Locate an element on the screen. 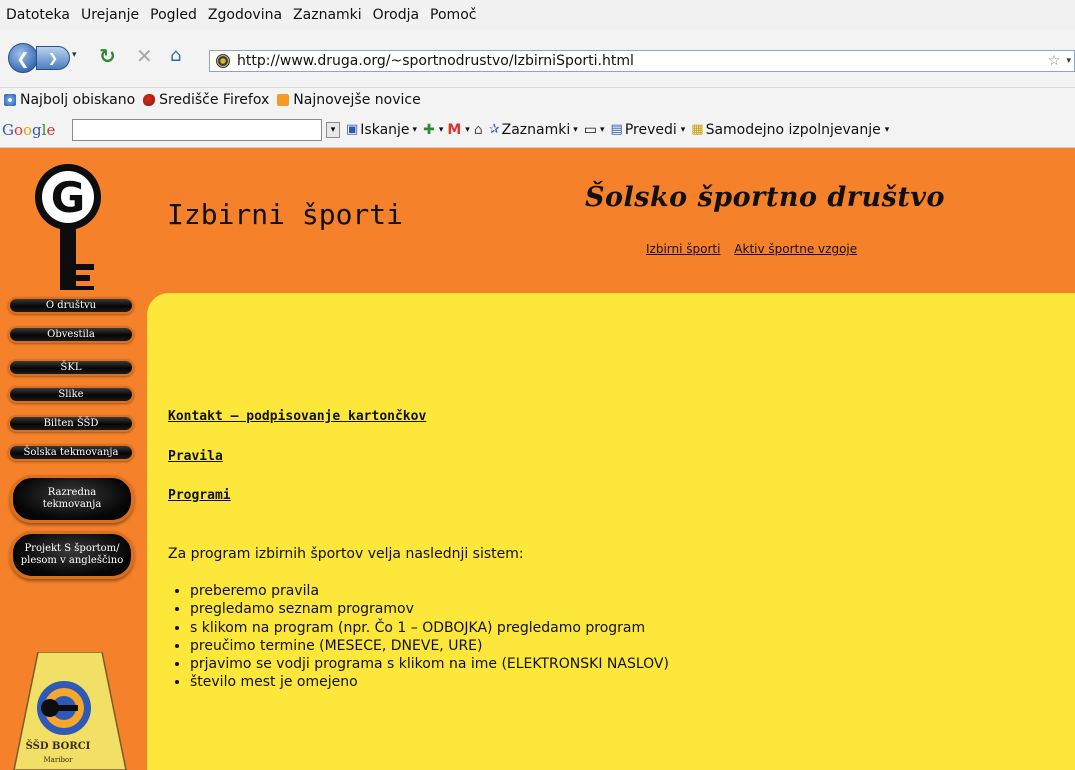 The width and height of the screenshot is (1075, 770). sidebar-item-slike: Slike is located at coordinates (71, 394).